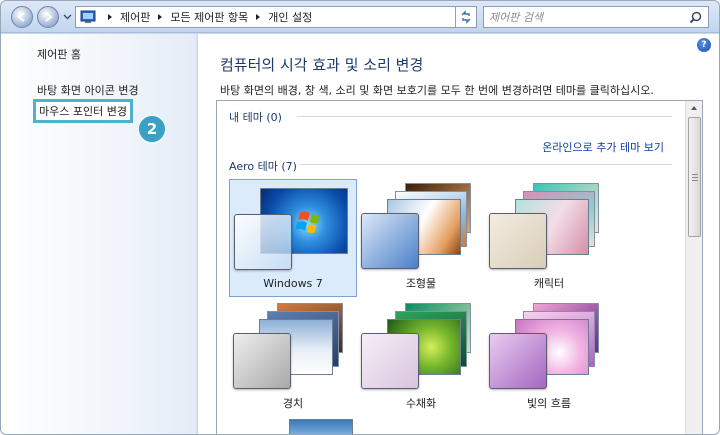  Describe the element at coordinates (263, 166) in the screenshot. I see `aero-themes-heading: Aero 테마 (7)` at that location.